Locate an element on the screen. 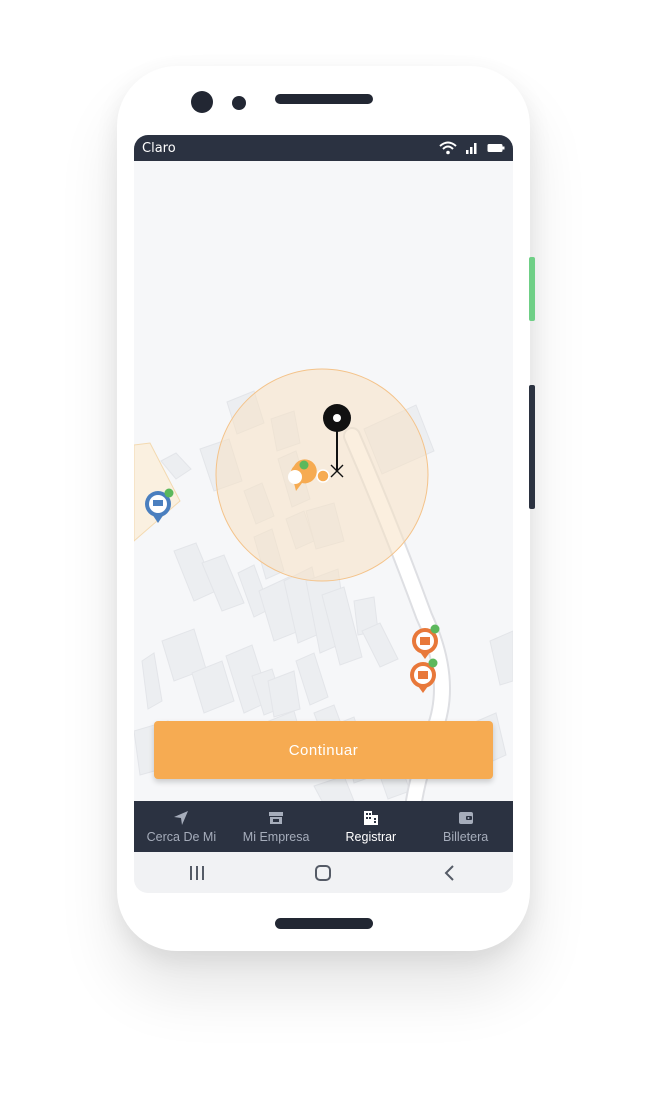 Image resolution: width=647 pixels, height=1119 pixels. recent-apps-icon is located at coordinates (197, 872).